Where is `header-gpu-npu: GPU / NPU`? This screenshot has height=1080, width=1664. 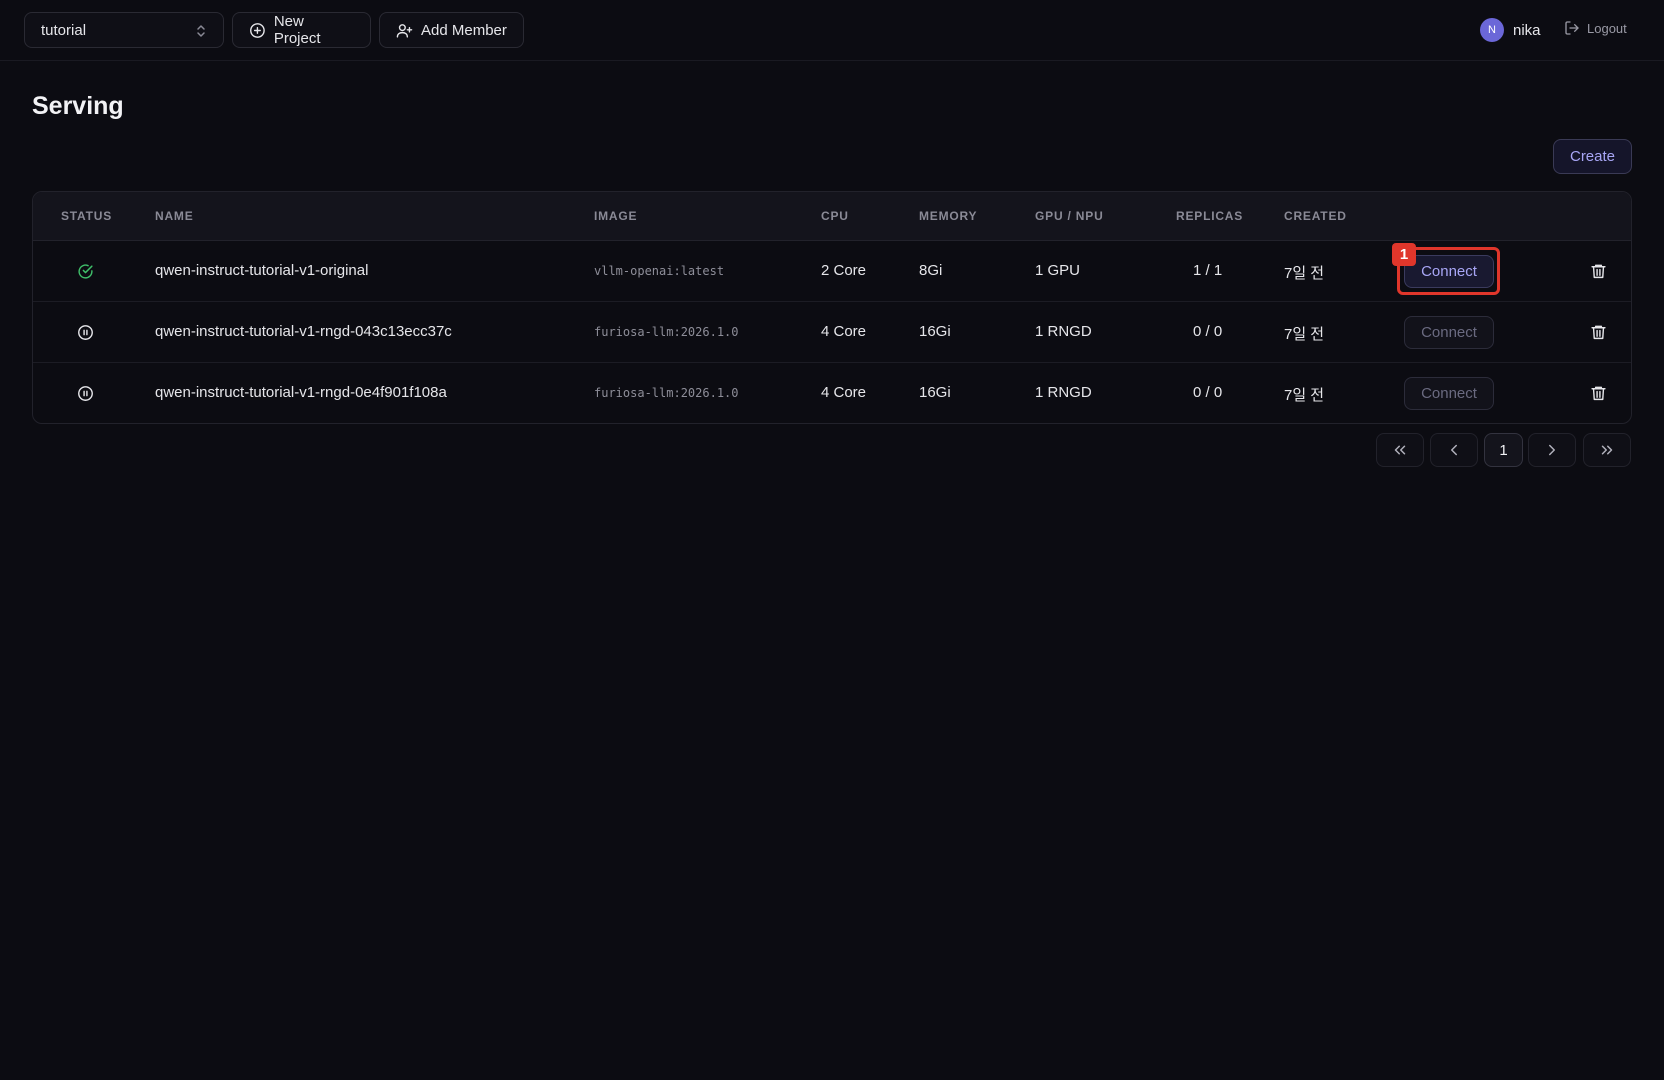
header-gpu-npu: GPU / NPU is located at coordinates (1069, 216).